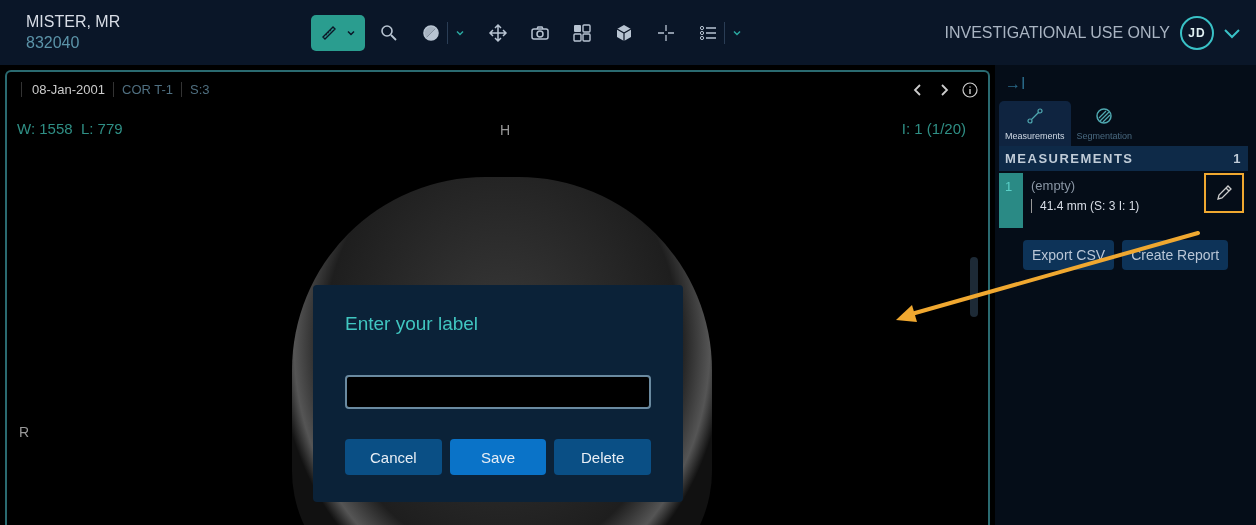  I want to click on section-title: MEASUREMENTS, so click(1069, 158).